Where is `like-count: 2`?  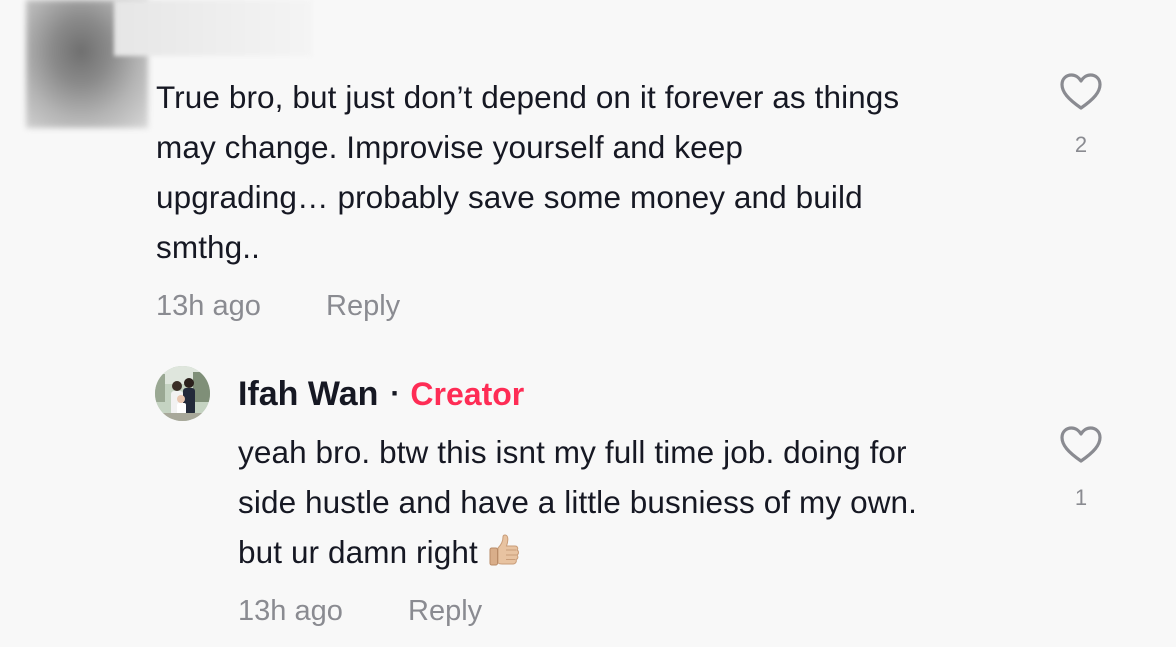 like-count: 2 is located at coordinates (1081, 144).